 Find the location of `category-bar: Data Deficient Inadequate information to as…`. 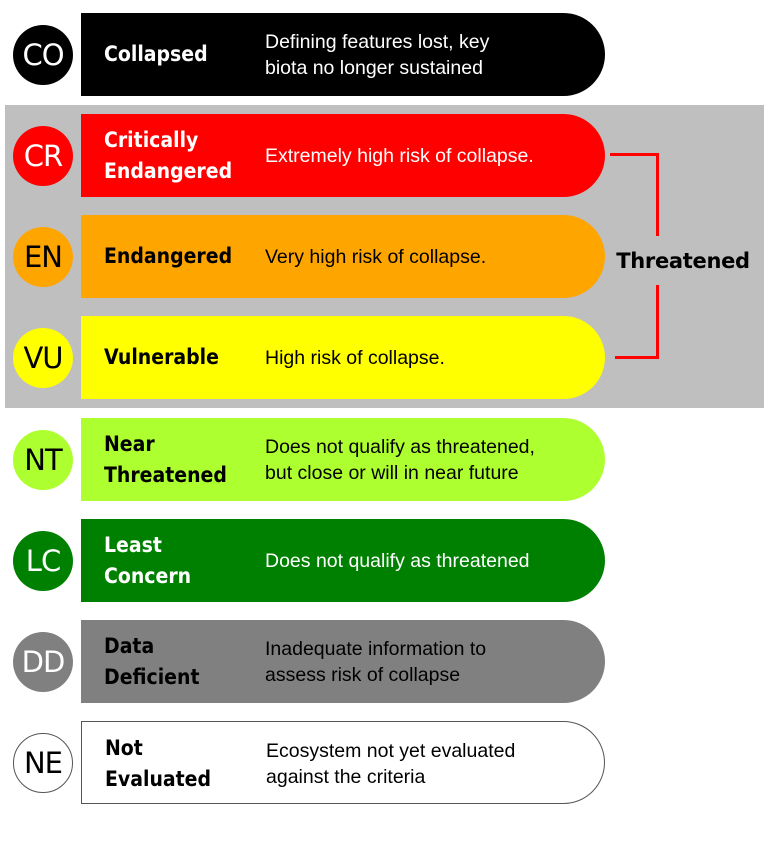

category-bar: Data Deficient Inadequate information to as… is located at coordinates (343, 661).